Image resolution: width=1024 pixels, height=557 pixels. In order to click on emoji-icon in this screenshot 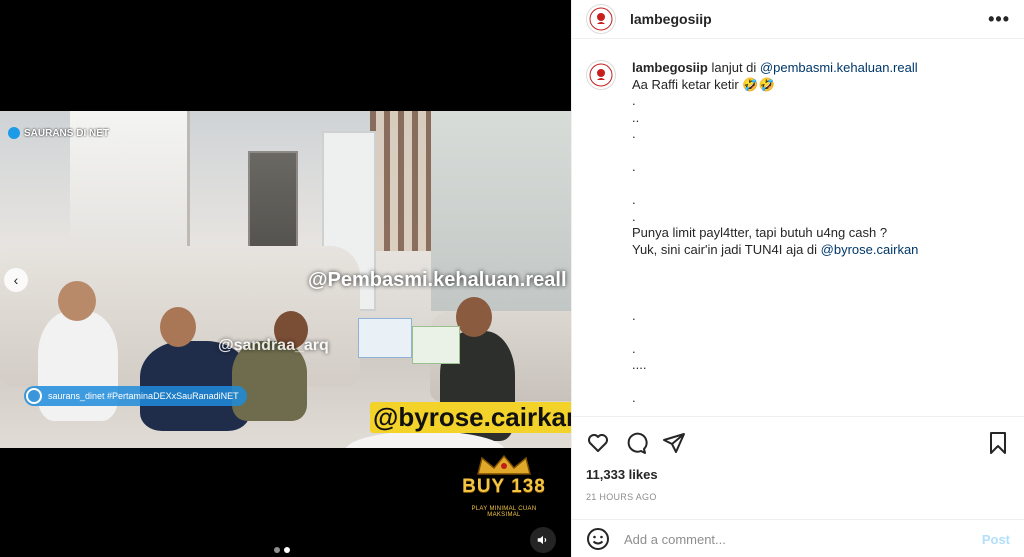, I will do `click(598, 539)`.